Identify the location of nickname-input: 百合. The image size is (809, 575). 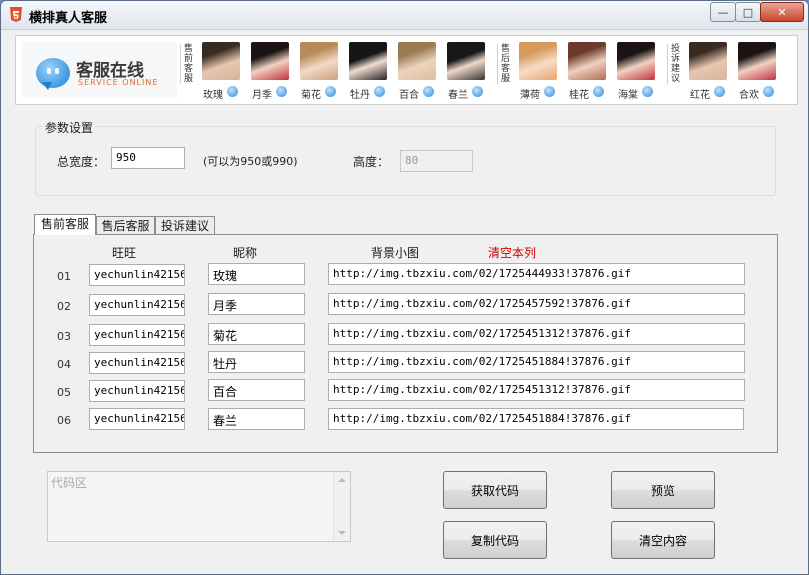
(256, 390).